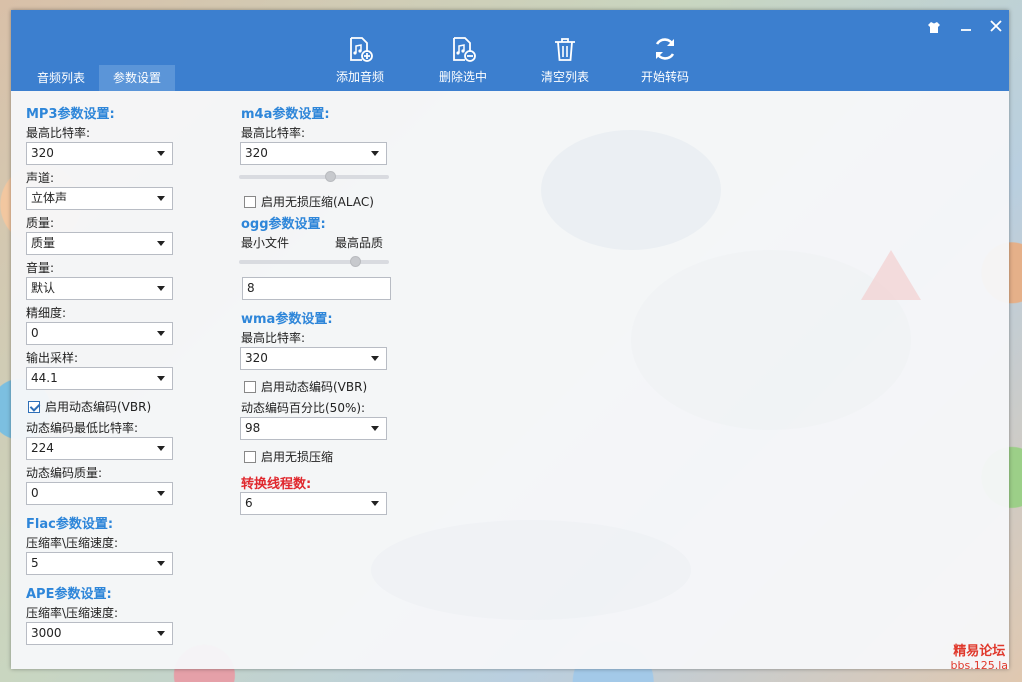 This screenshot has height=682, width=1022. What do you see at coordinates (316, 288) in the screenshot?
I see `ogg-quality-input: 8` at bounding box center [316, 288].